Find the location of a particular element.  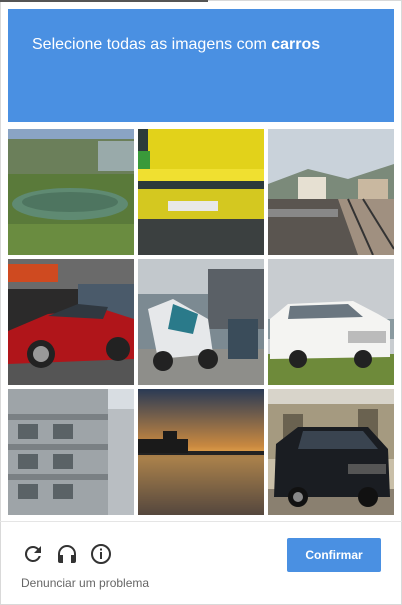

confirm-button: Confirmar is located at coordinates (334, 555).